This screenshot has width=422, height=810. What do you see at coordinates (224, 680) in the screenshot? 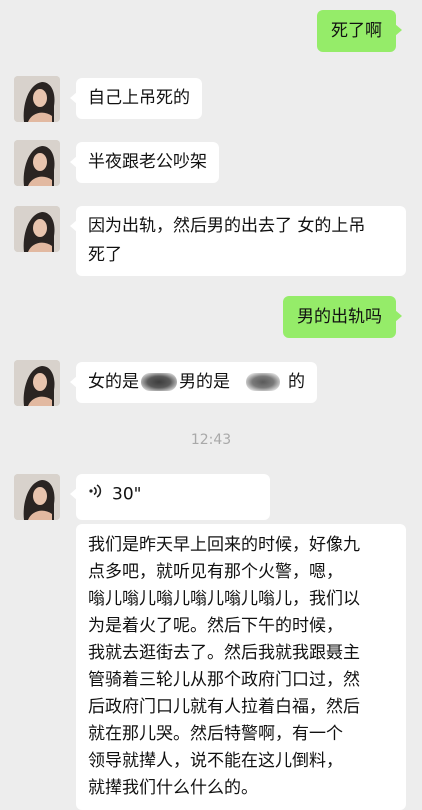
I see `transcript-line: 管骑着三轮儿从那个政府门口过，然` at bounding box center [224, 680].